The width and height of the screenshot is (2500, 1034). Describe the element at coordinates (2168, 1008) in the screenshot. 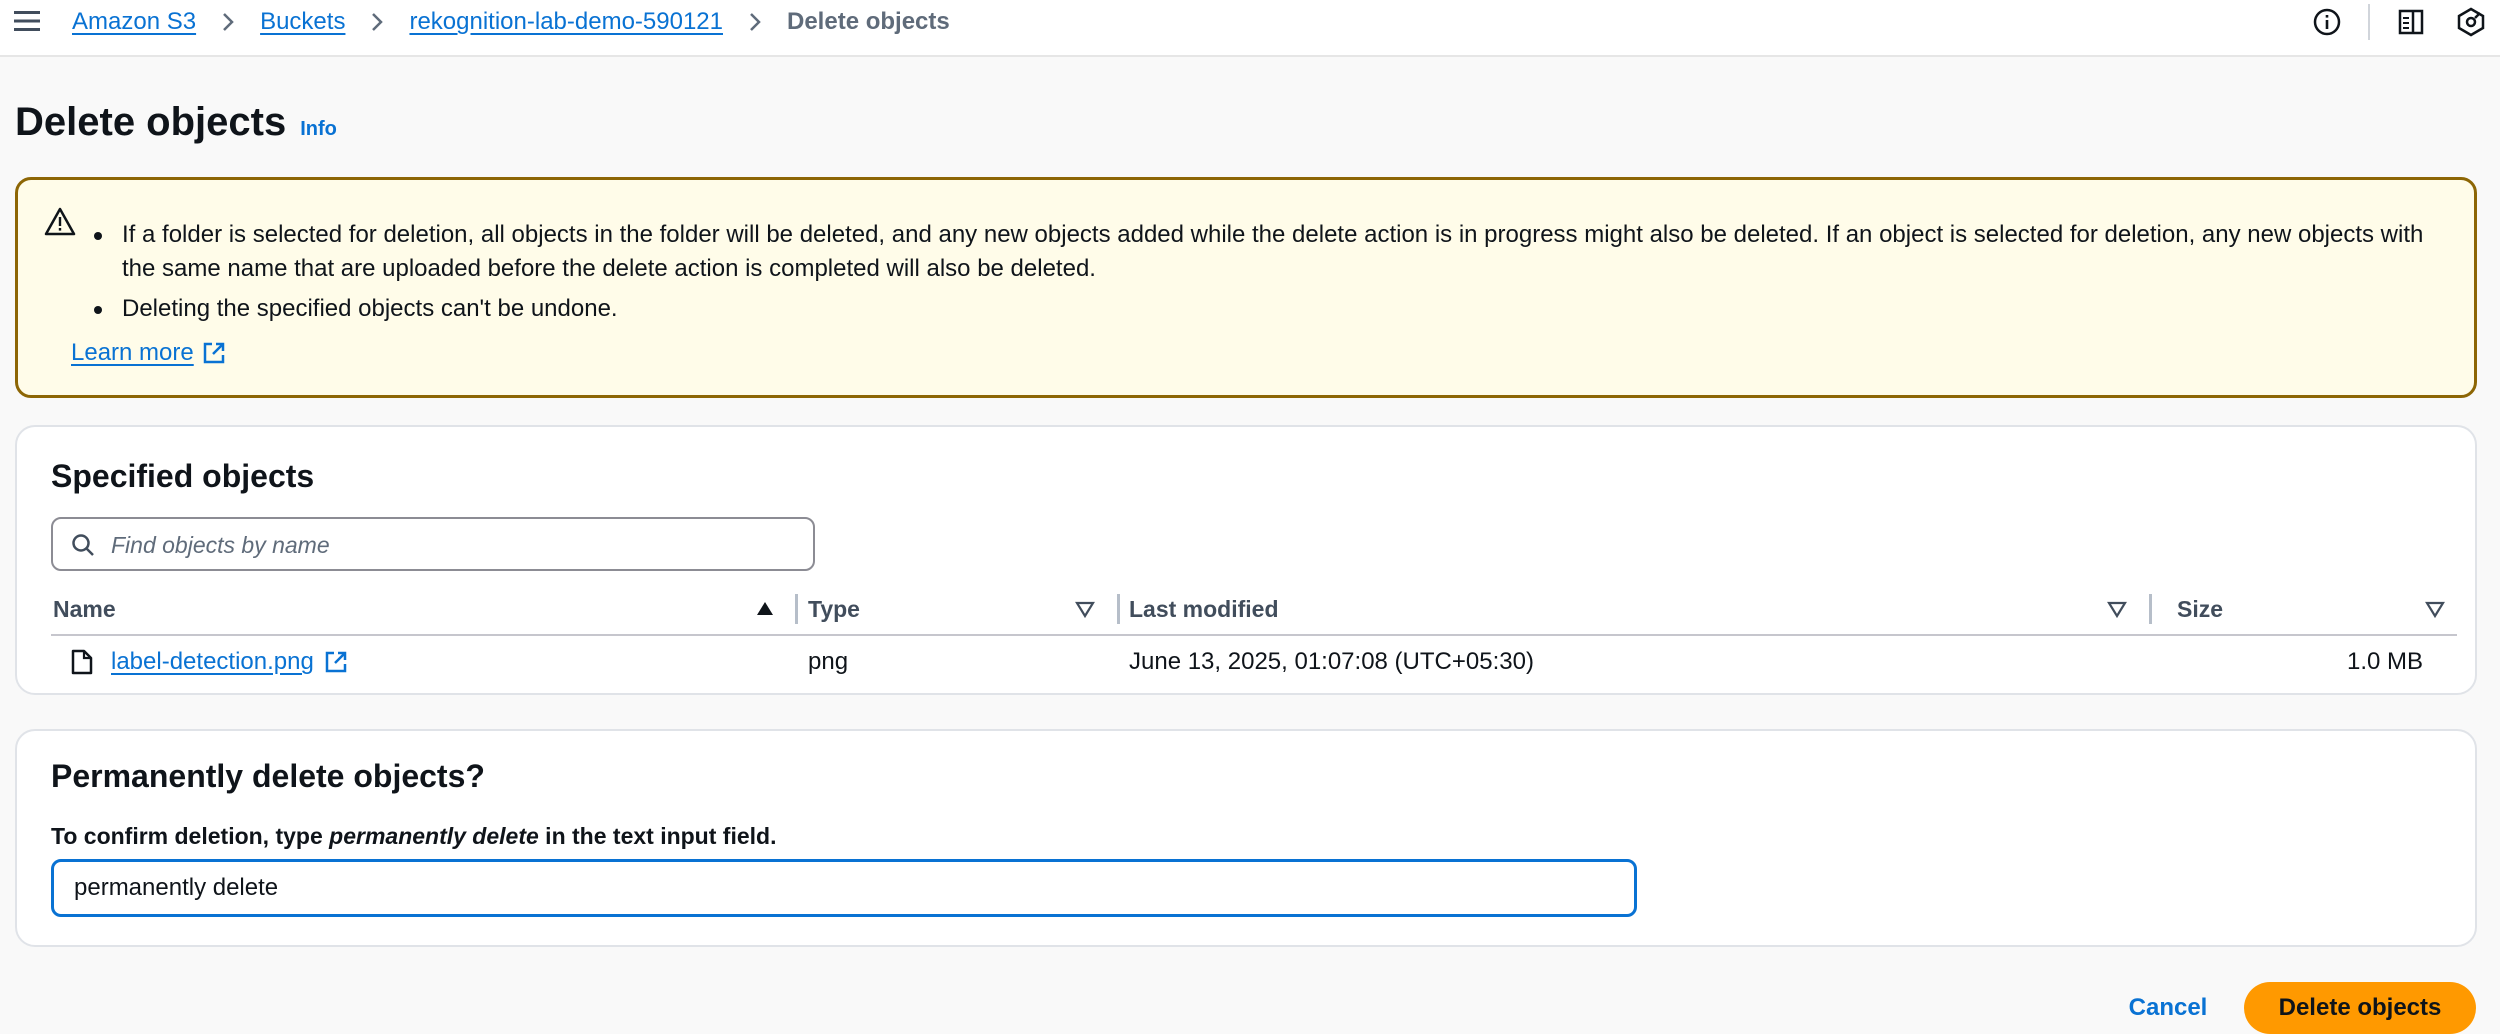

I see `cancel-button: Cancel` at that location.